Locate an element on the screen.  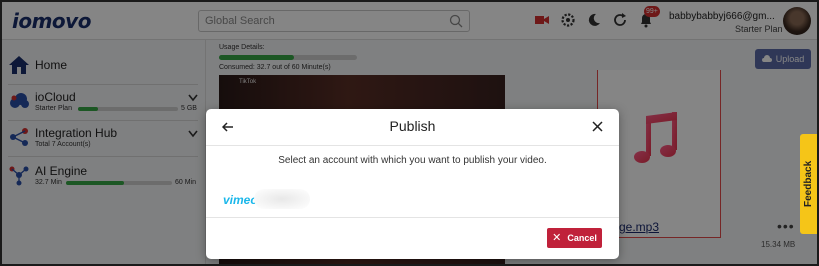
vimeo-logo: vimeo is located at coordinates (240, 200).